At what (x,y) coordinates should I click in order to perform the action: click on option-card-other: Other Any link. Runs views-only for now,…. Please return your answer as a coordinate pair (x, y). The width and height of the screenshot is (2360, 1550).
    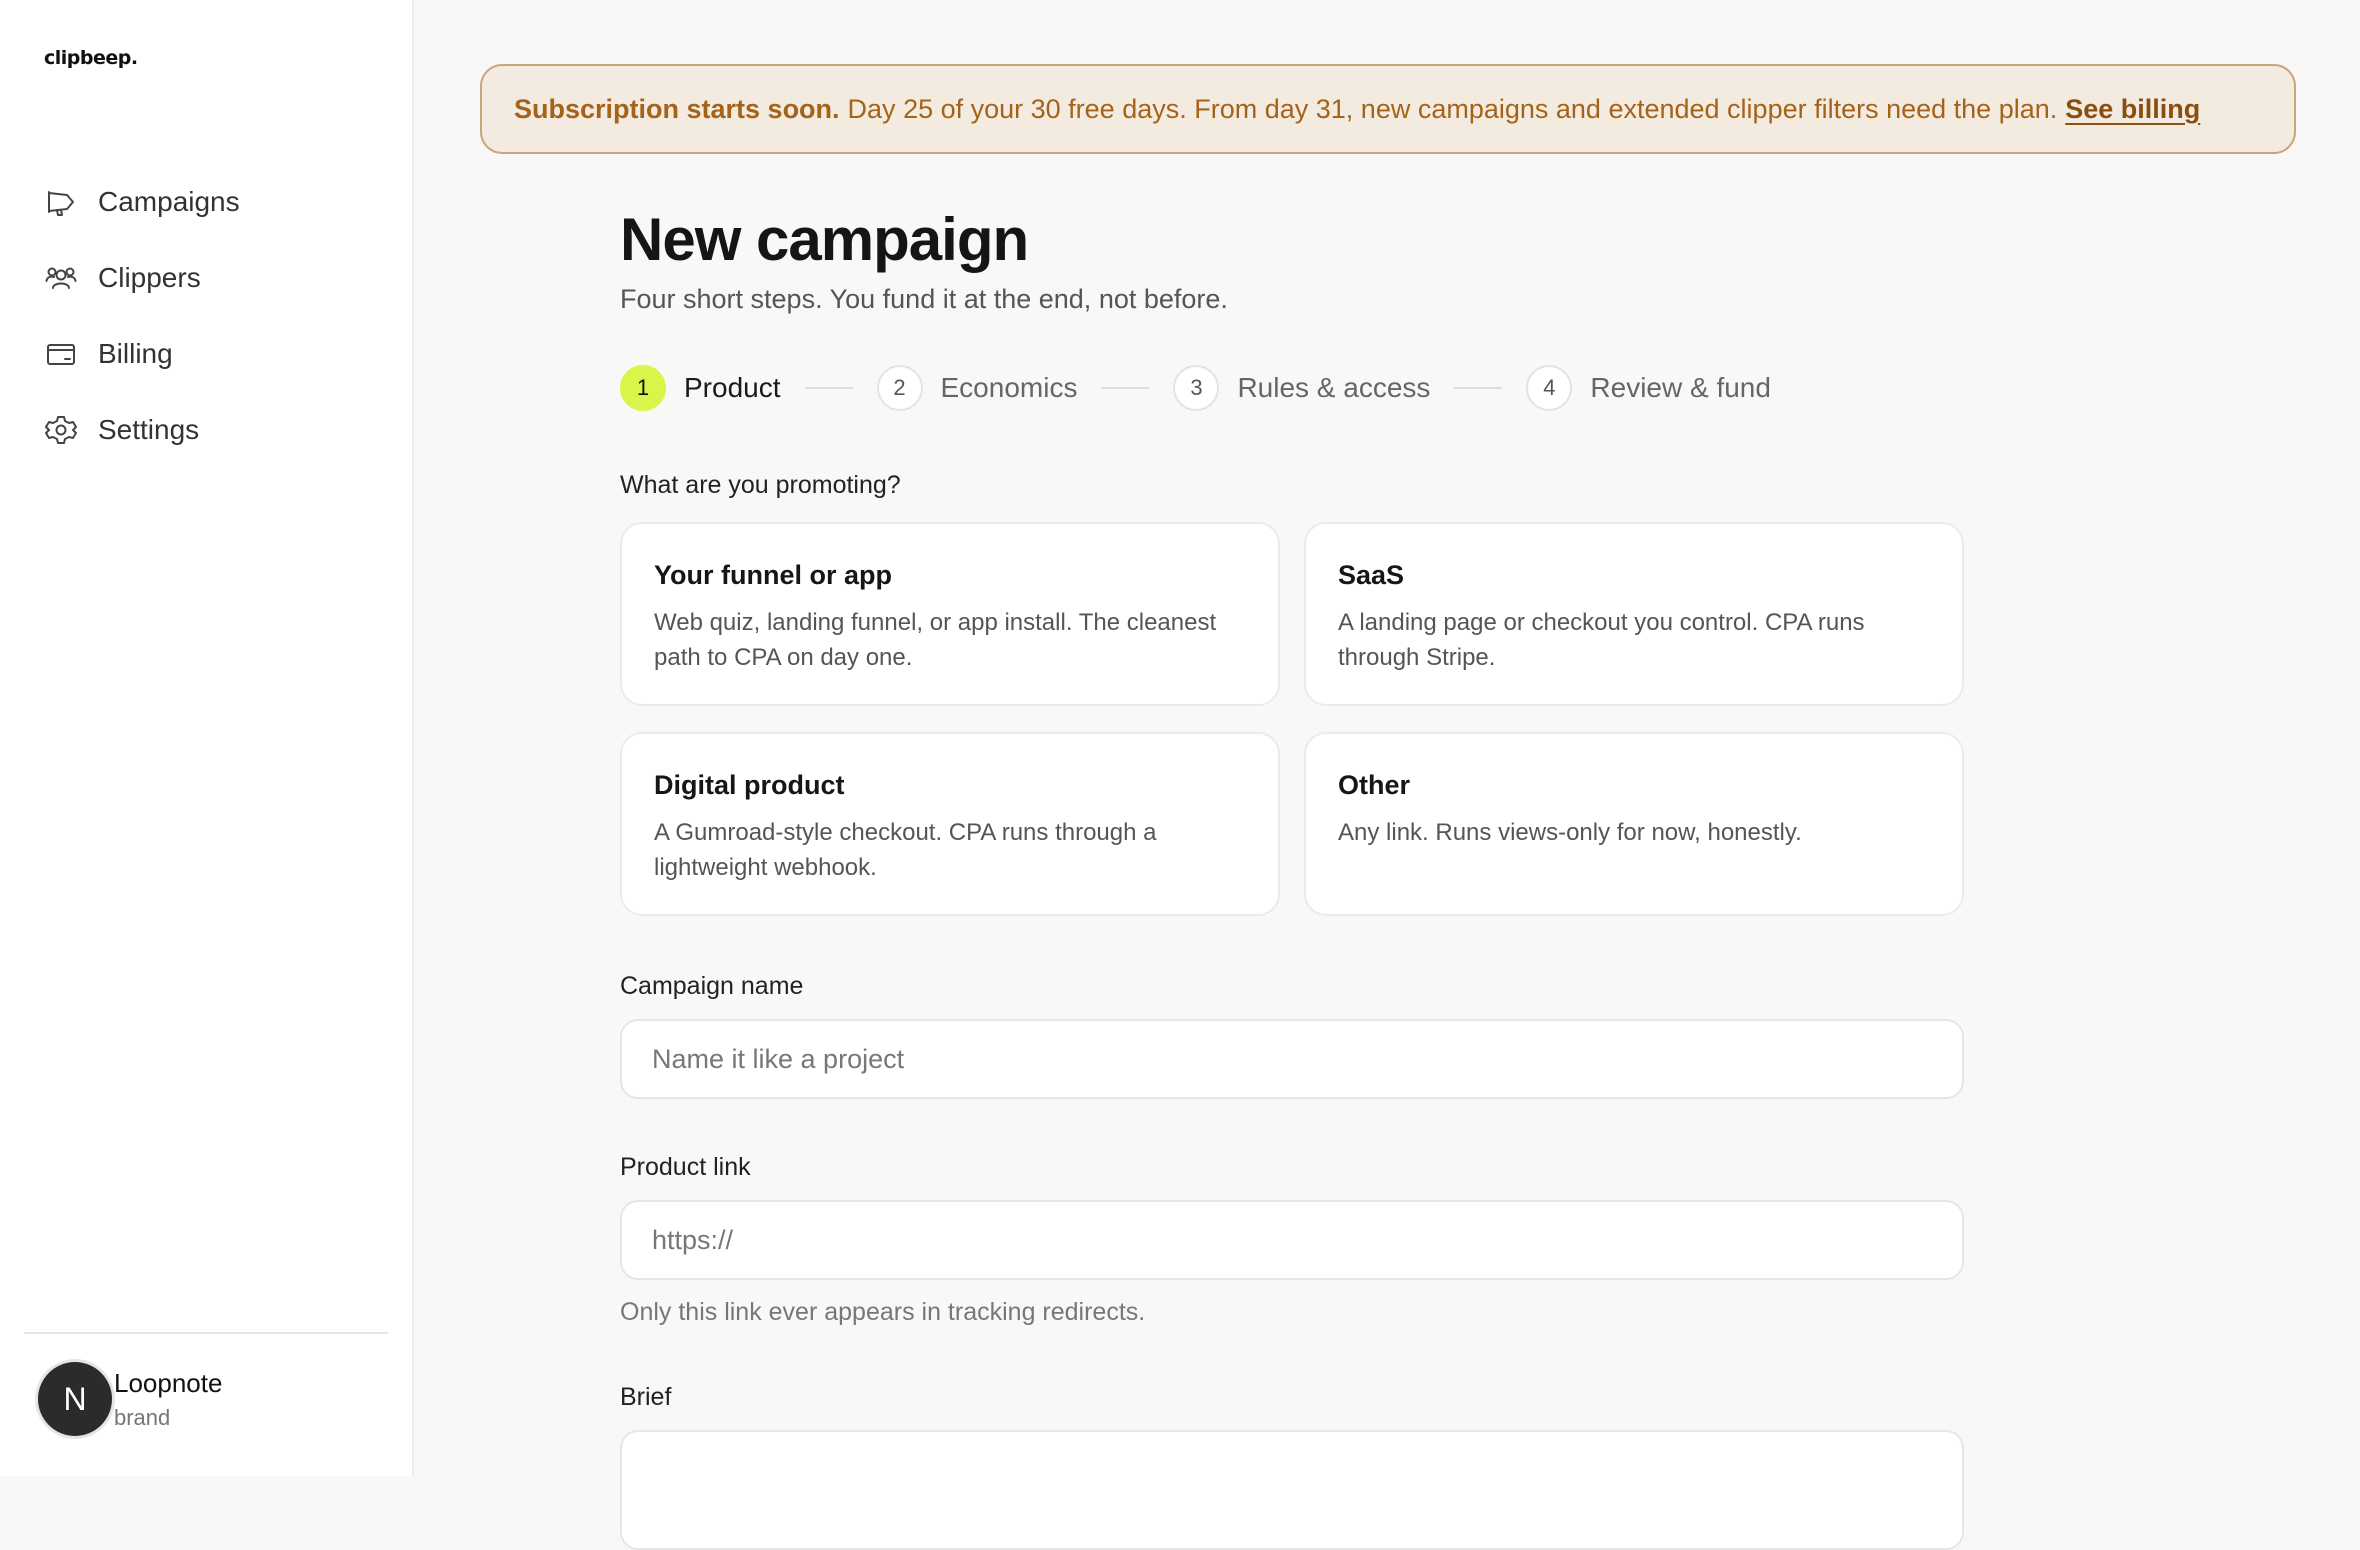
    Looking at the image, I should click on (1634, 824).